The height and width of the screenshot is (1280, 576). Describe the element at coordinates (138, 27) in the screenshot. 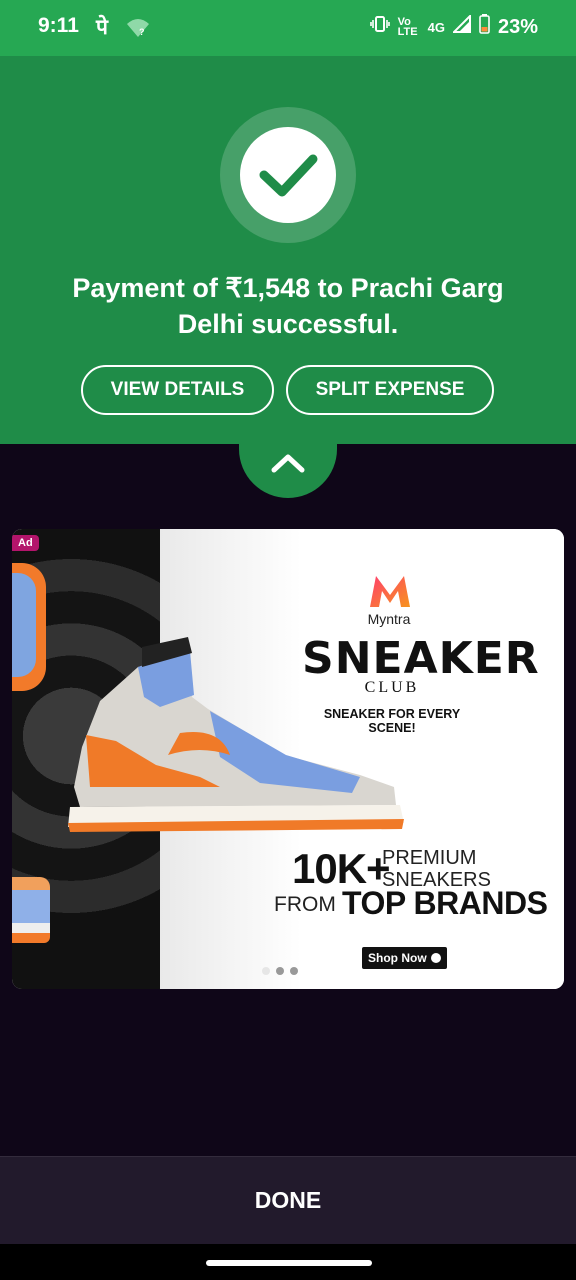

I see `wifi-icon: ?` at that location.